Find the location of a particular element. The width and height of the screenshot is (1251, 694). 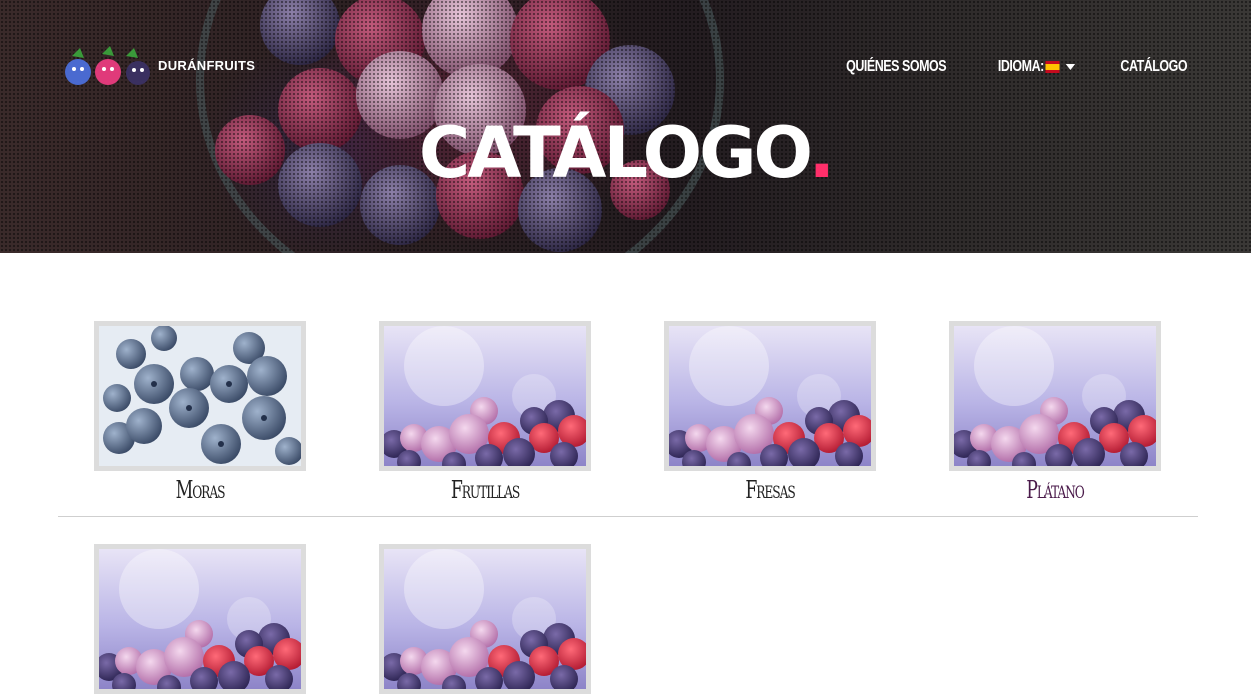

product-card-frutillas: Frutillas is located at coordinates (485, 413).